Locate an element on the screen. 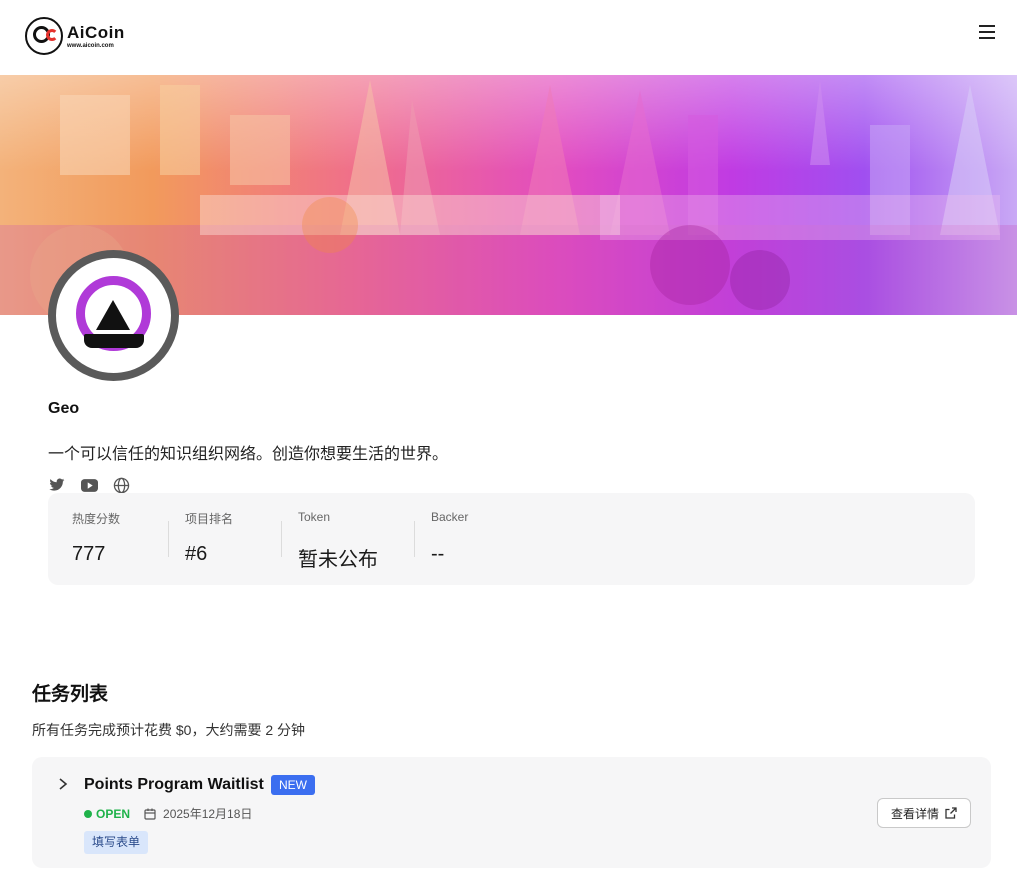 The height and width of the screenshot is (888, 1017). hamburger-menu-icon is located at coordinates (987, 32).